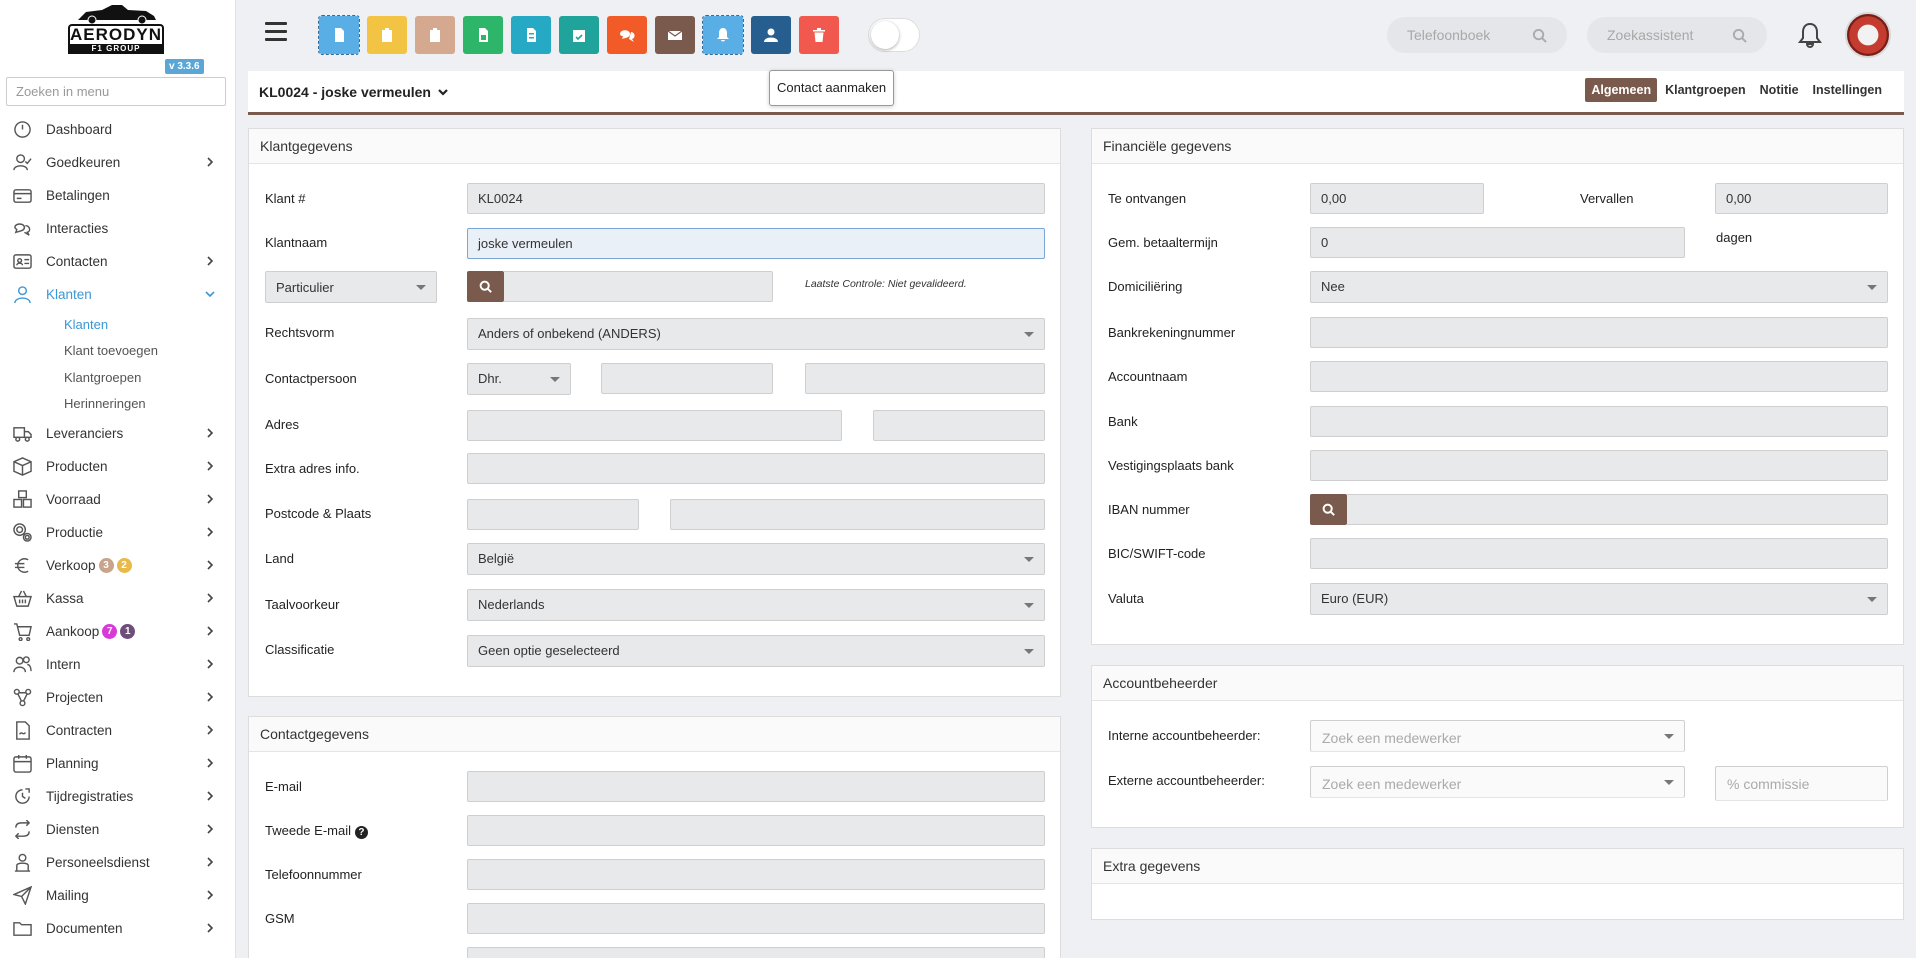 The image size is (1916, 958). What do you see at coordinates (118, 532) in the screenshot?
I see `sidebar-item-productie: Productie` at bounding box center [118, 532].